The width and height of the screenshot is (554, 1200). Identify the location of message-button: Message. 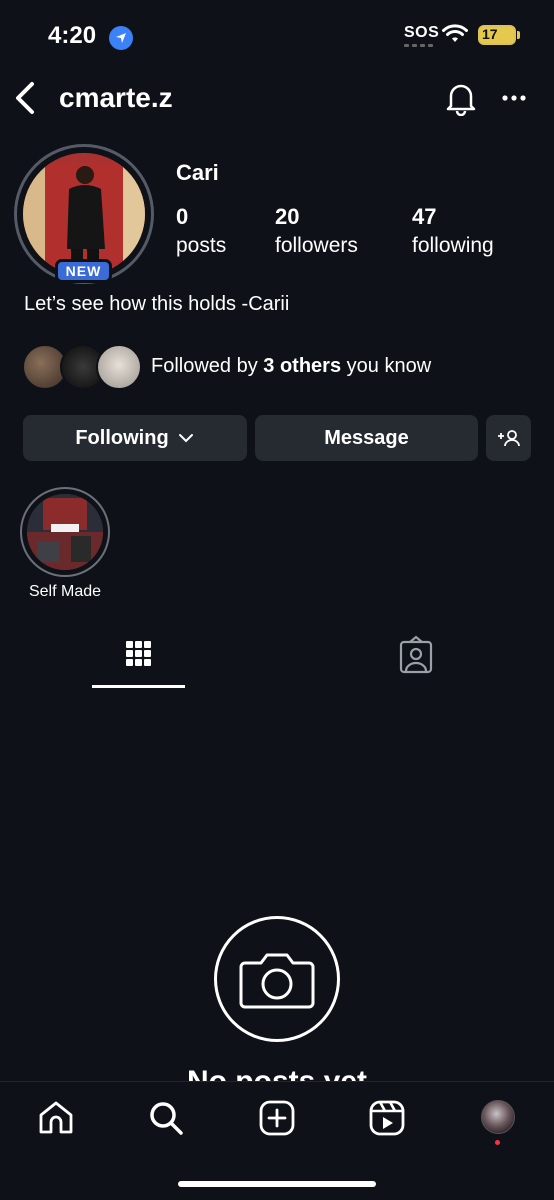
(366, 438).